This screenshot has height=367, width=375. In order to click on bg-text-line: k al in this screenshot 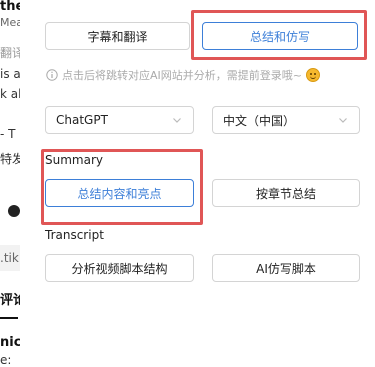, I will do `click(10, 94)`.